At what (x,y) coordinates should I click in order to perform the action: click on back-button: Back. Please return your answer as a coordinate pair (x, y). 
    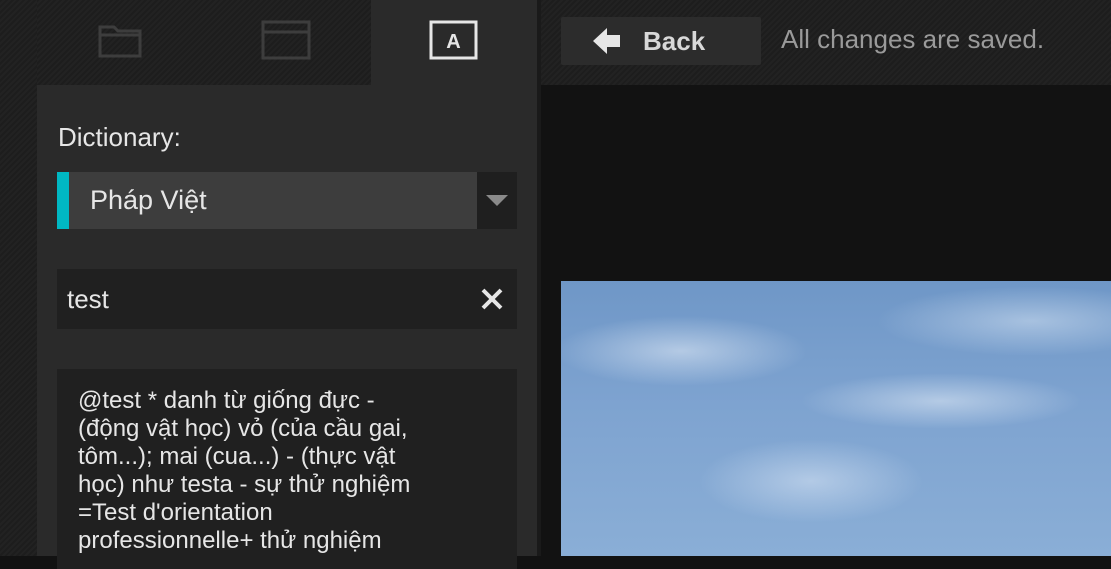
    Looking at the image, I should click on (661, 41).